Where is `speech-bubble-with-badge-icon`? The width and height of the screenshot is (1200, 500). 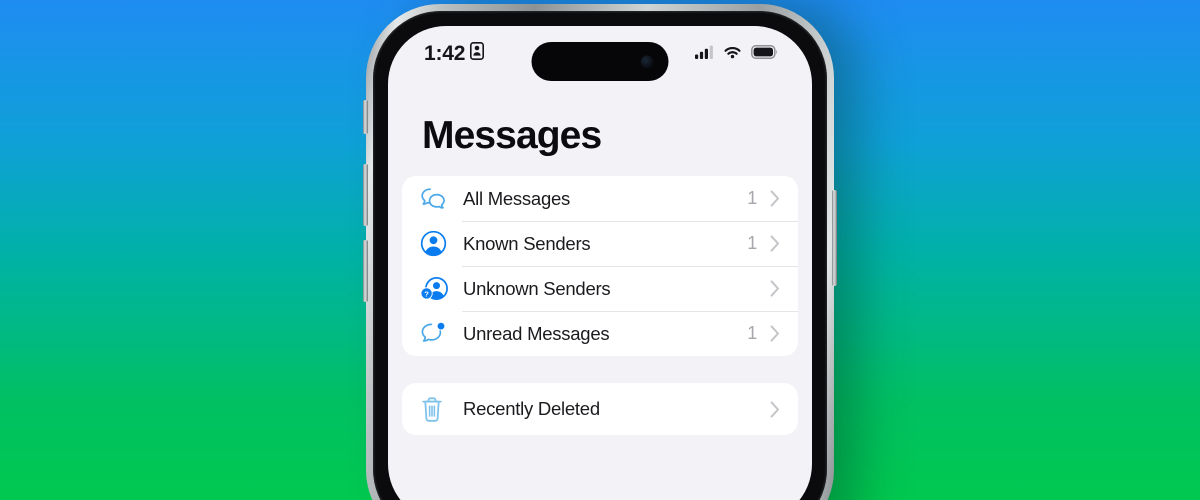
speech-bubble-with-badge-icon is located at coordinates (435, 333).